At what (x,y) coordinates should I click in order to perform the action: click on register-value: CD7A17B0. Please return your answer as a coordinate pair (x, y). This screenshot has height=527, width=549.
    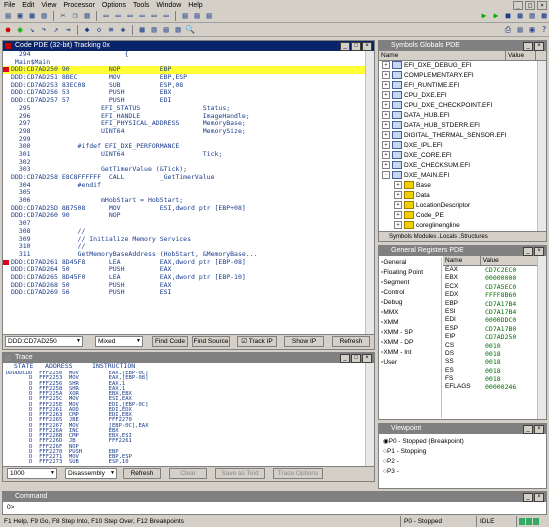
    Looking at the image, I should click on (499, 329).